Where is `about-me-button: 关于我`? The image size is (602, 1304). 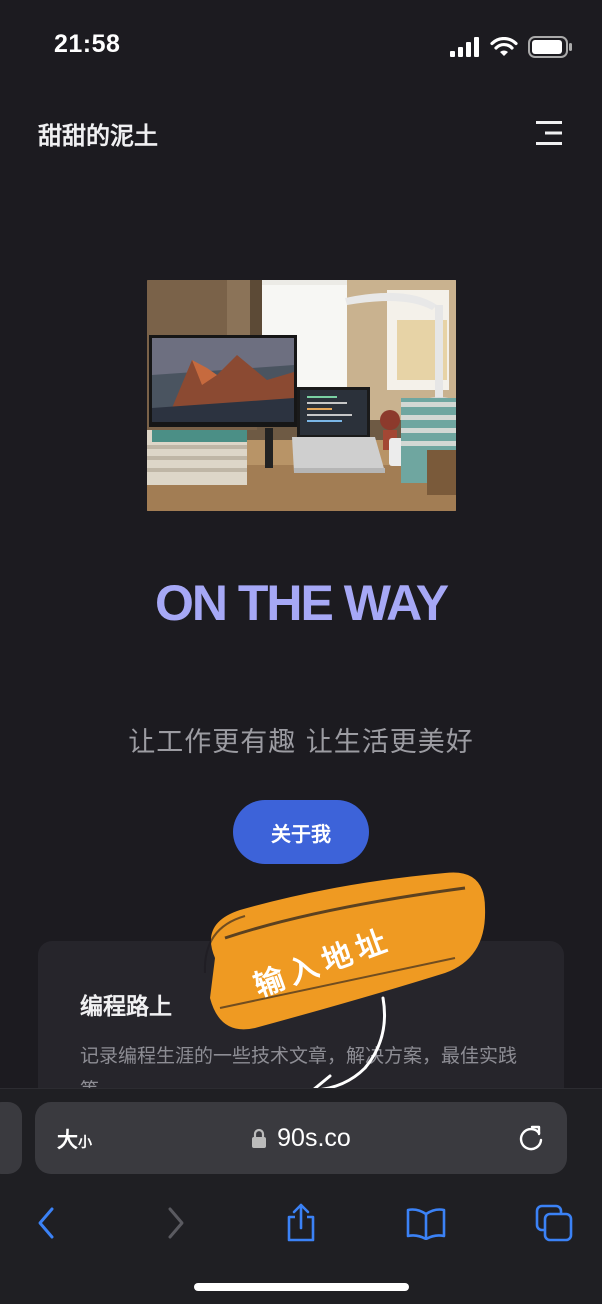
about-me-button: 关于我 is located at coordinates (301, 832).